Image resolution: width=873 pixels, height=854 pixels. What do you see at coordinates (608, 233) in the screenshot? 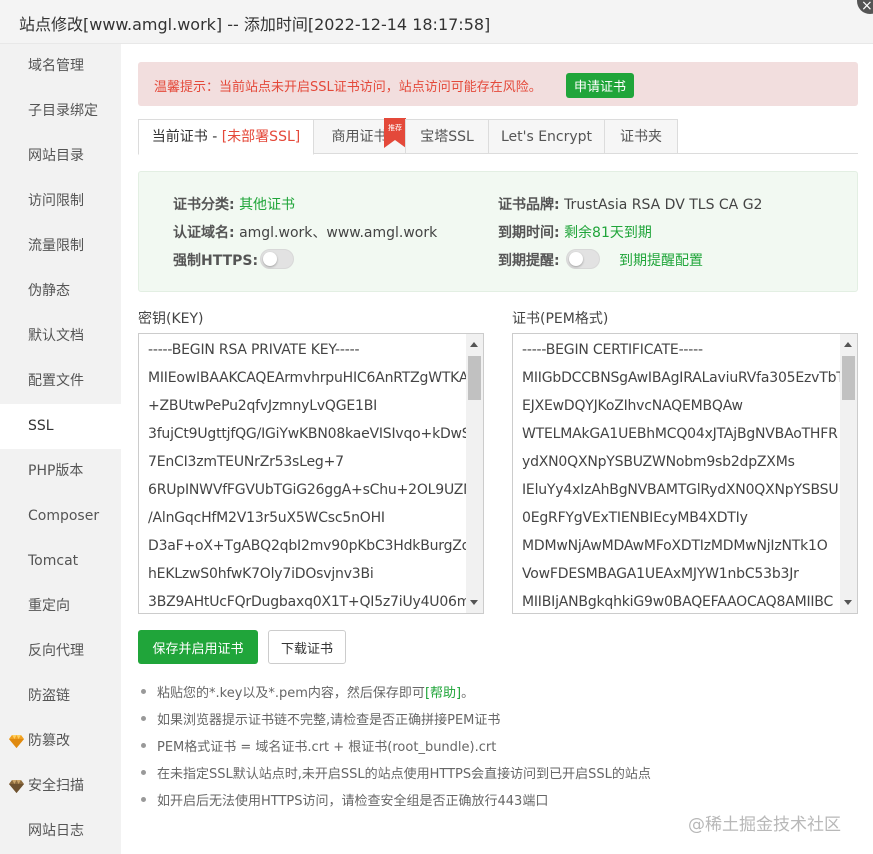
I see `cert-expire-value: 剩余81天到期` at bounding box center [608, 233].